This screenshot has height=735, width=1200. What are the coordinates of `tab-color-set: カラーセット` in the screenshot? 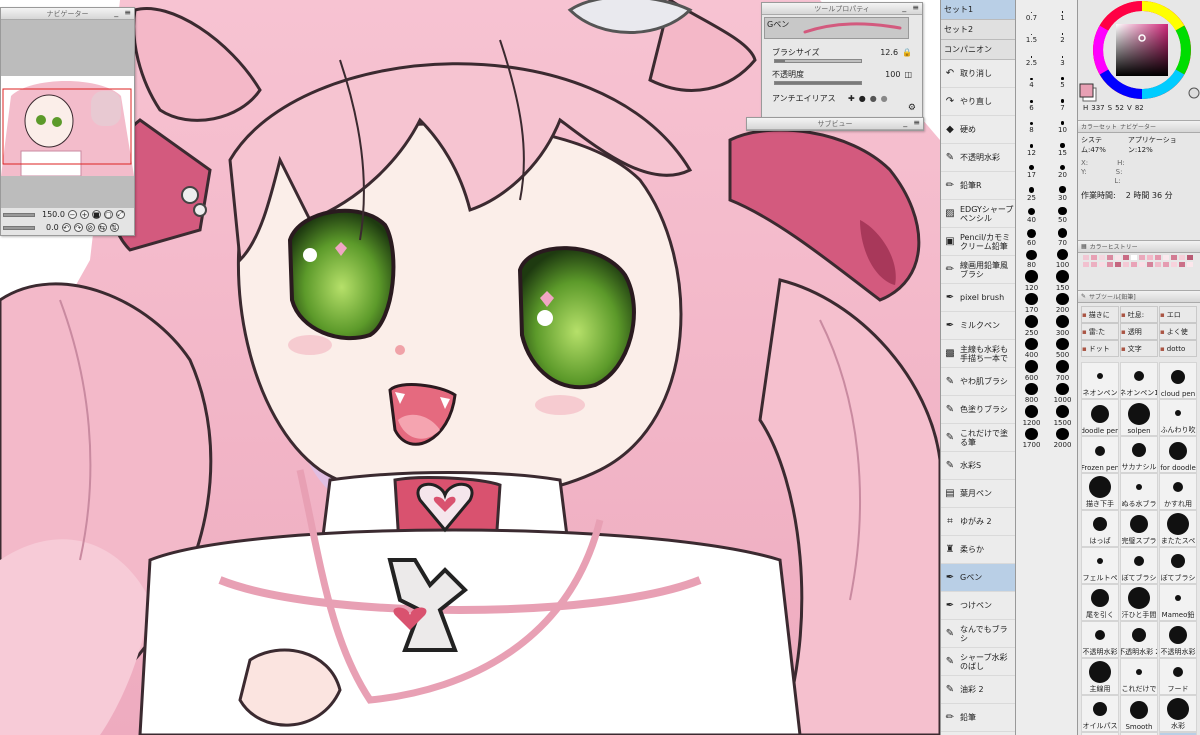 It's located at (1099, 126).